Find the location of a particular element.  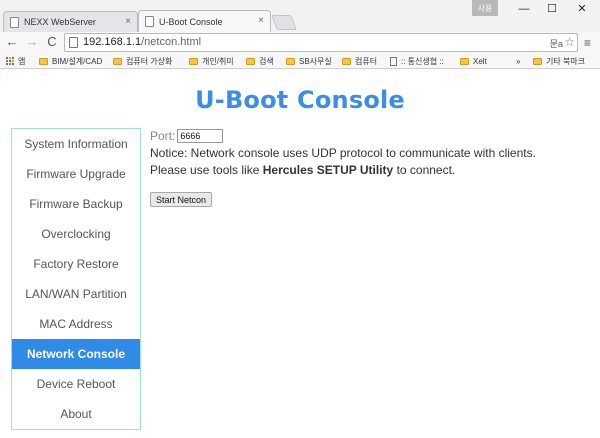

sidebar-item-about: About is located at coordinates (76, 414).